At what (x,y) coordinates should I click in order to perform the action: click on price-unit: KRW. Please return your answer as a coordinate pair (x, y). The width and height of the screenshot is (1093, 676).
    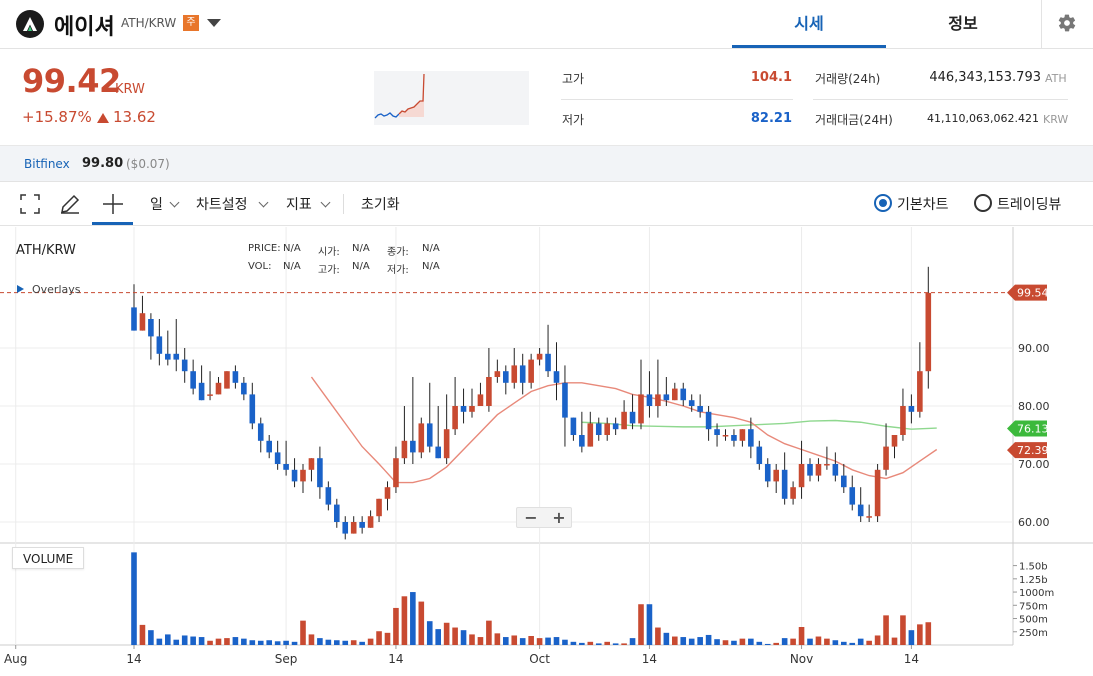
    Looking at the image, I should click on (130, 89).